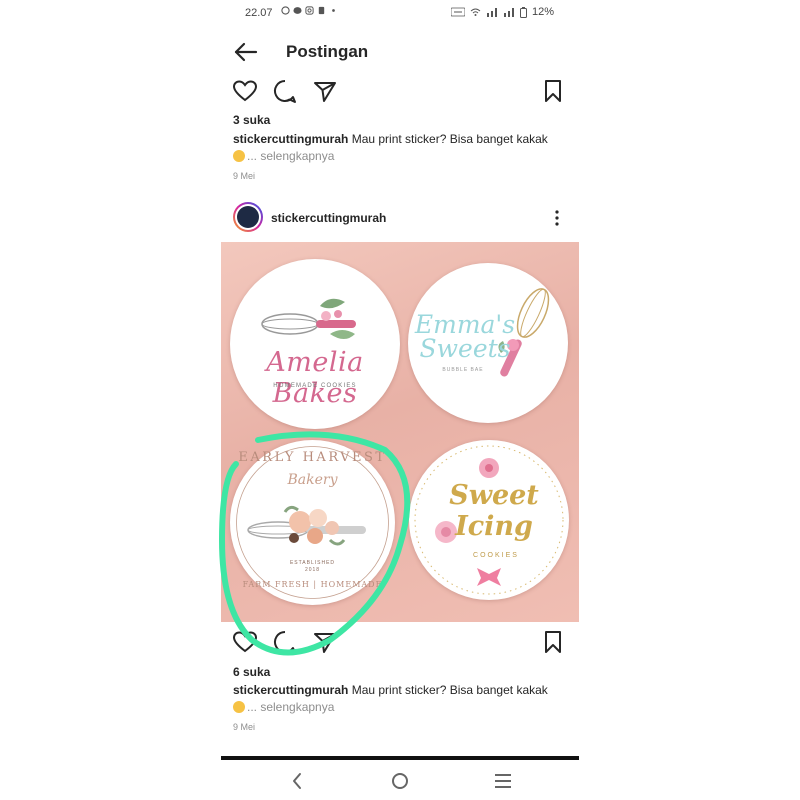 The width and height of the screenshot is (800, 800). I want to click on status-time: 22.07, so click(259, 13).